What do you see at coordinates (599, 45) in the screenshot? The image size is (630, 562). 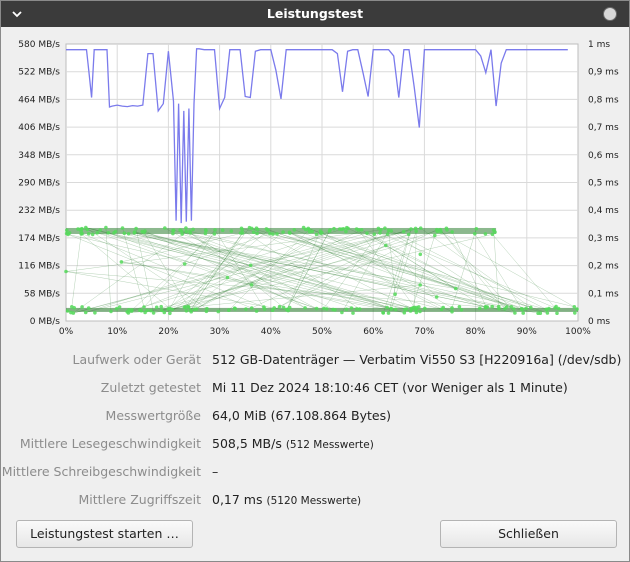 I see `y-right-tick-label: 1 ms` at bounding box center [599, 45].